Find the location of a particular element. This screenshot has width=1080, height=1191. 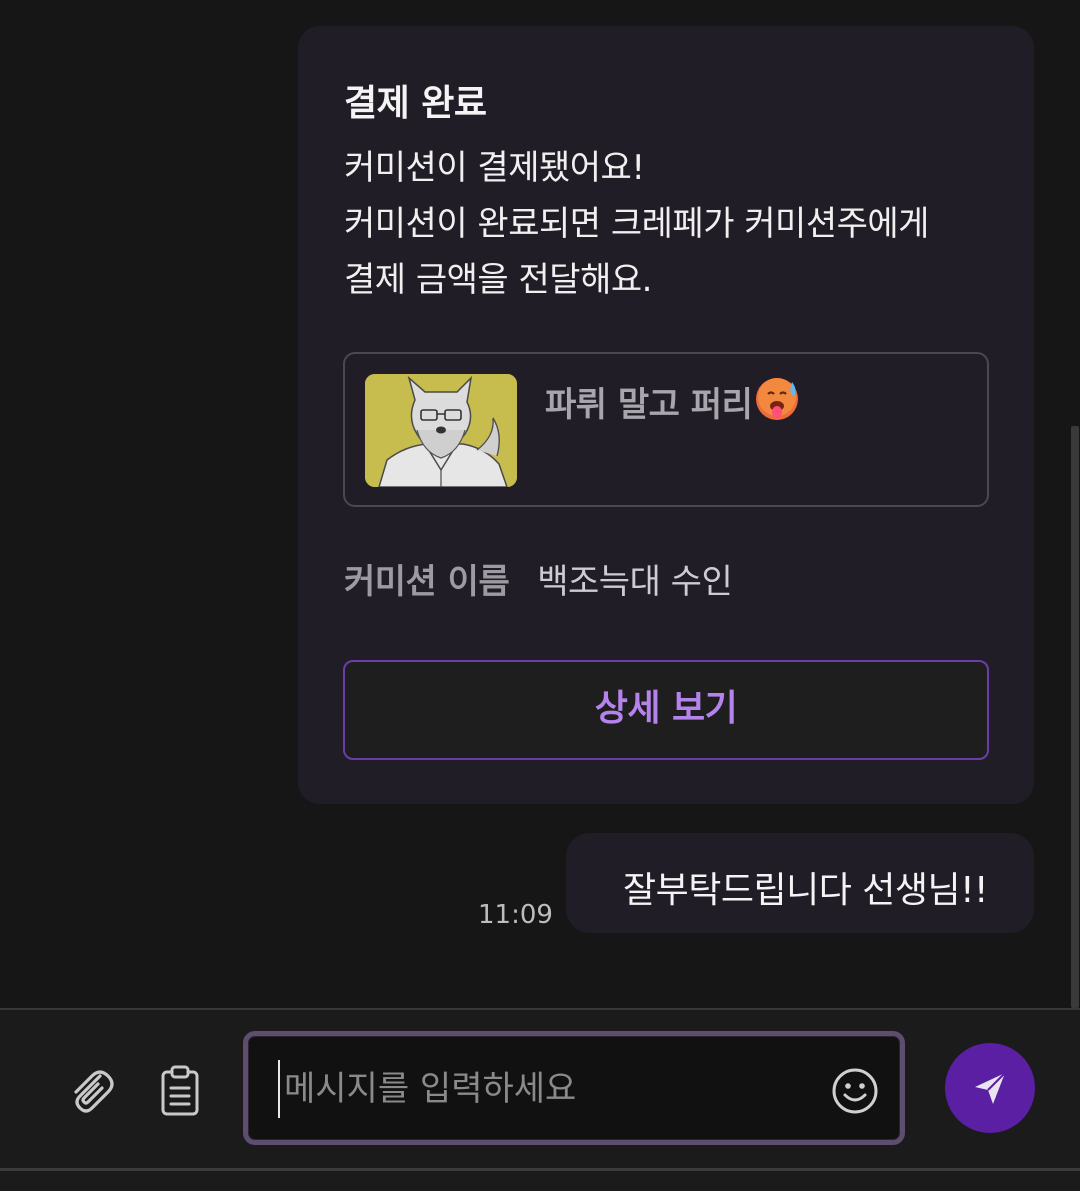

chat-scrollbar is located at coordinates (1075, 717).